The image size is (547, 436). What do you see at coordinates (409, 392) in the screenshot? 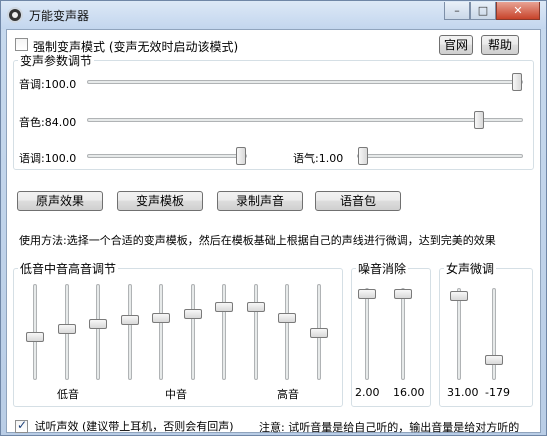
I see `noise-value-2: 16.00` at bounding box center [409, 392].